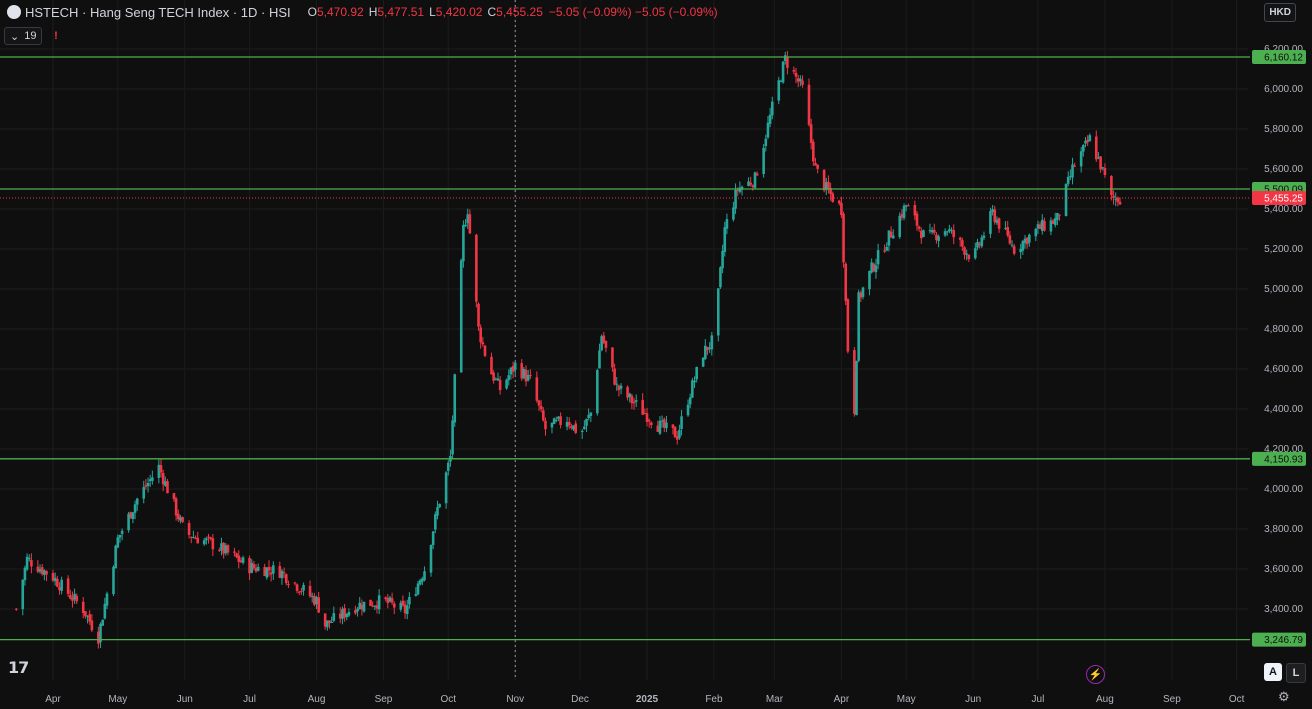 The width and height of the screenshot is (1312, 709). I want to click on price-tick-label: 4,800.00, so click(1283, 329).